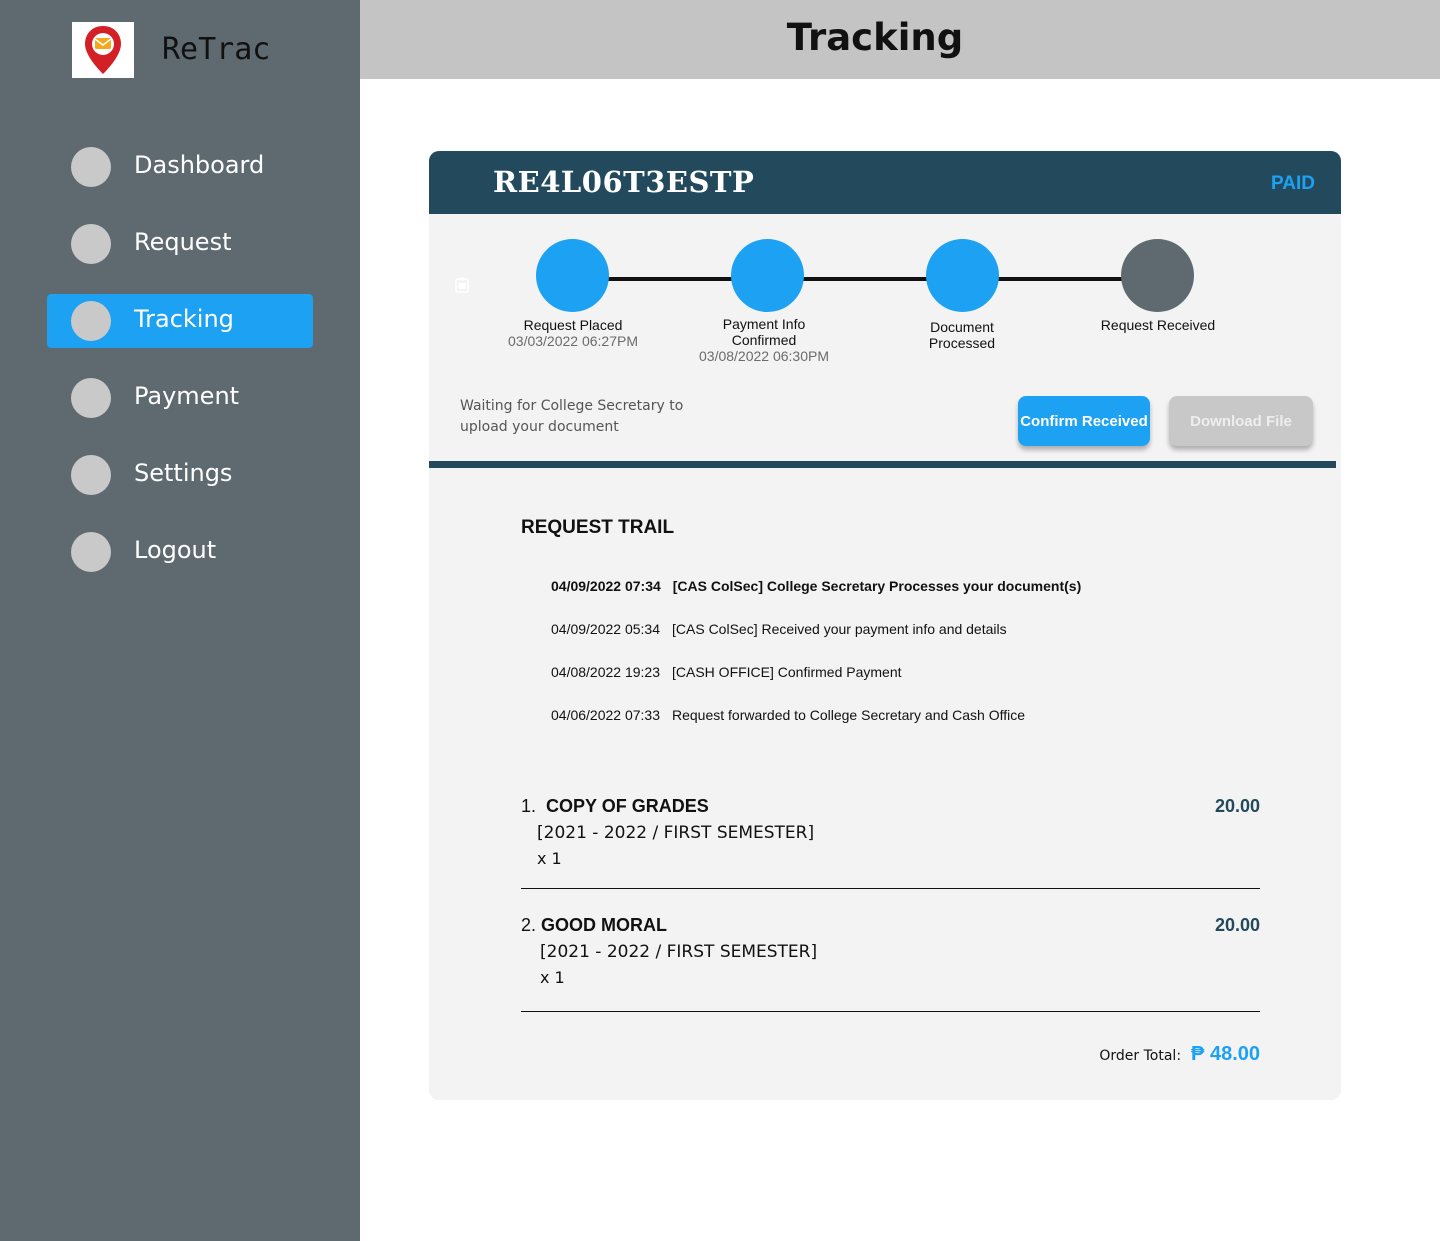 This screenshot has height=1241, width=1440. What do you see at coordinates (91, 321) in the screenshot?
I see `tracking-icon` at bounding box center [91, 321].